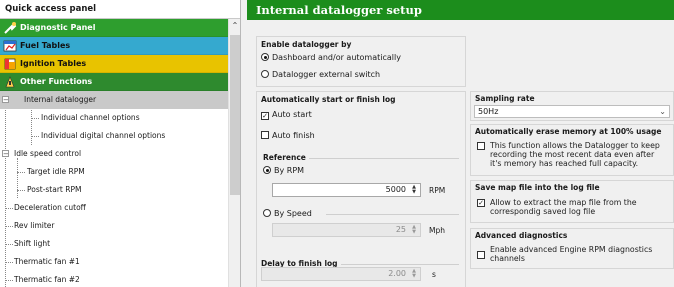 The width and height of the screenshot is (674, 287). I want to click on speed-stepper: 25 ▲ ▼, so click(346, 230).